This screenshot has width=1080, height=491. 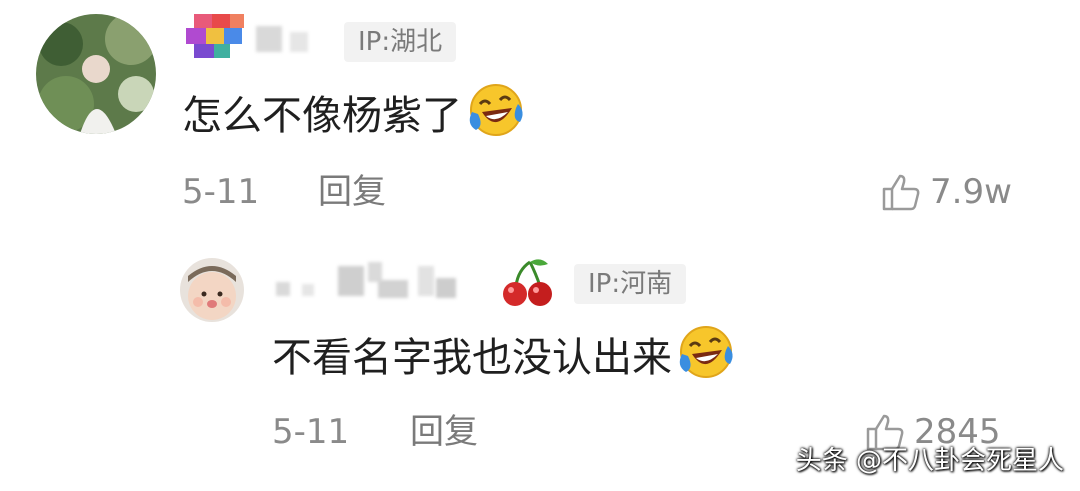 I want to click on comment-text: 不看名字我也没认出来, so click(x=504, y=358).